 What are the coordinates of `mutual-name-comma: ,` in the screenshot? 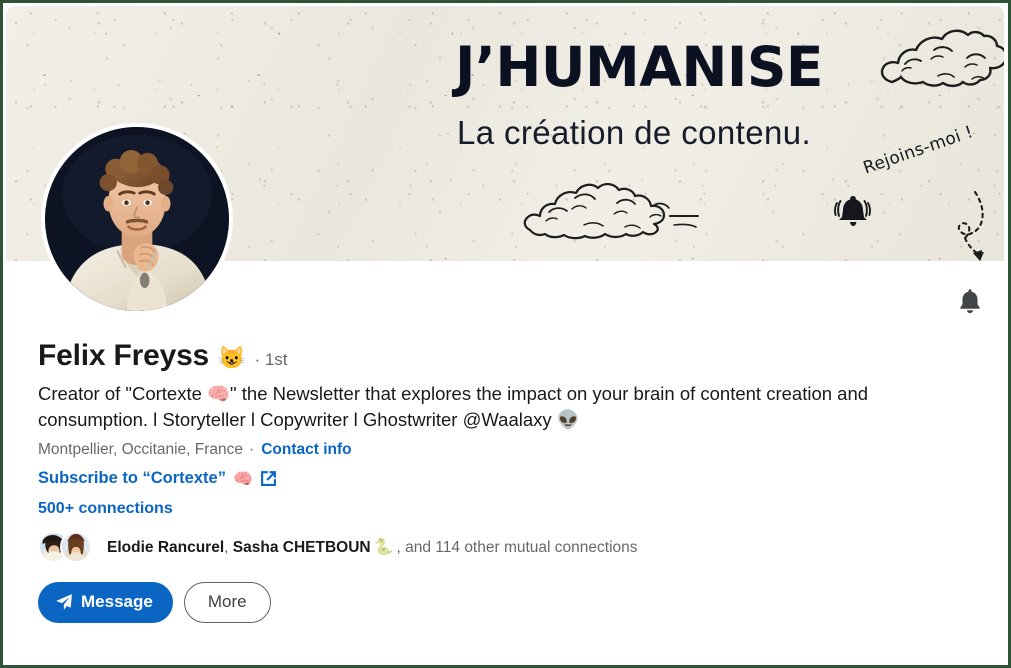 It's located at (228, 547).